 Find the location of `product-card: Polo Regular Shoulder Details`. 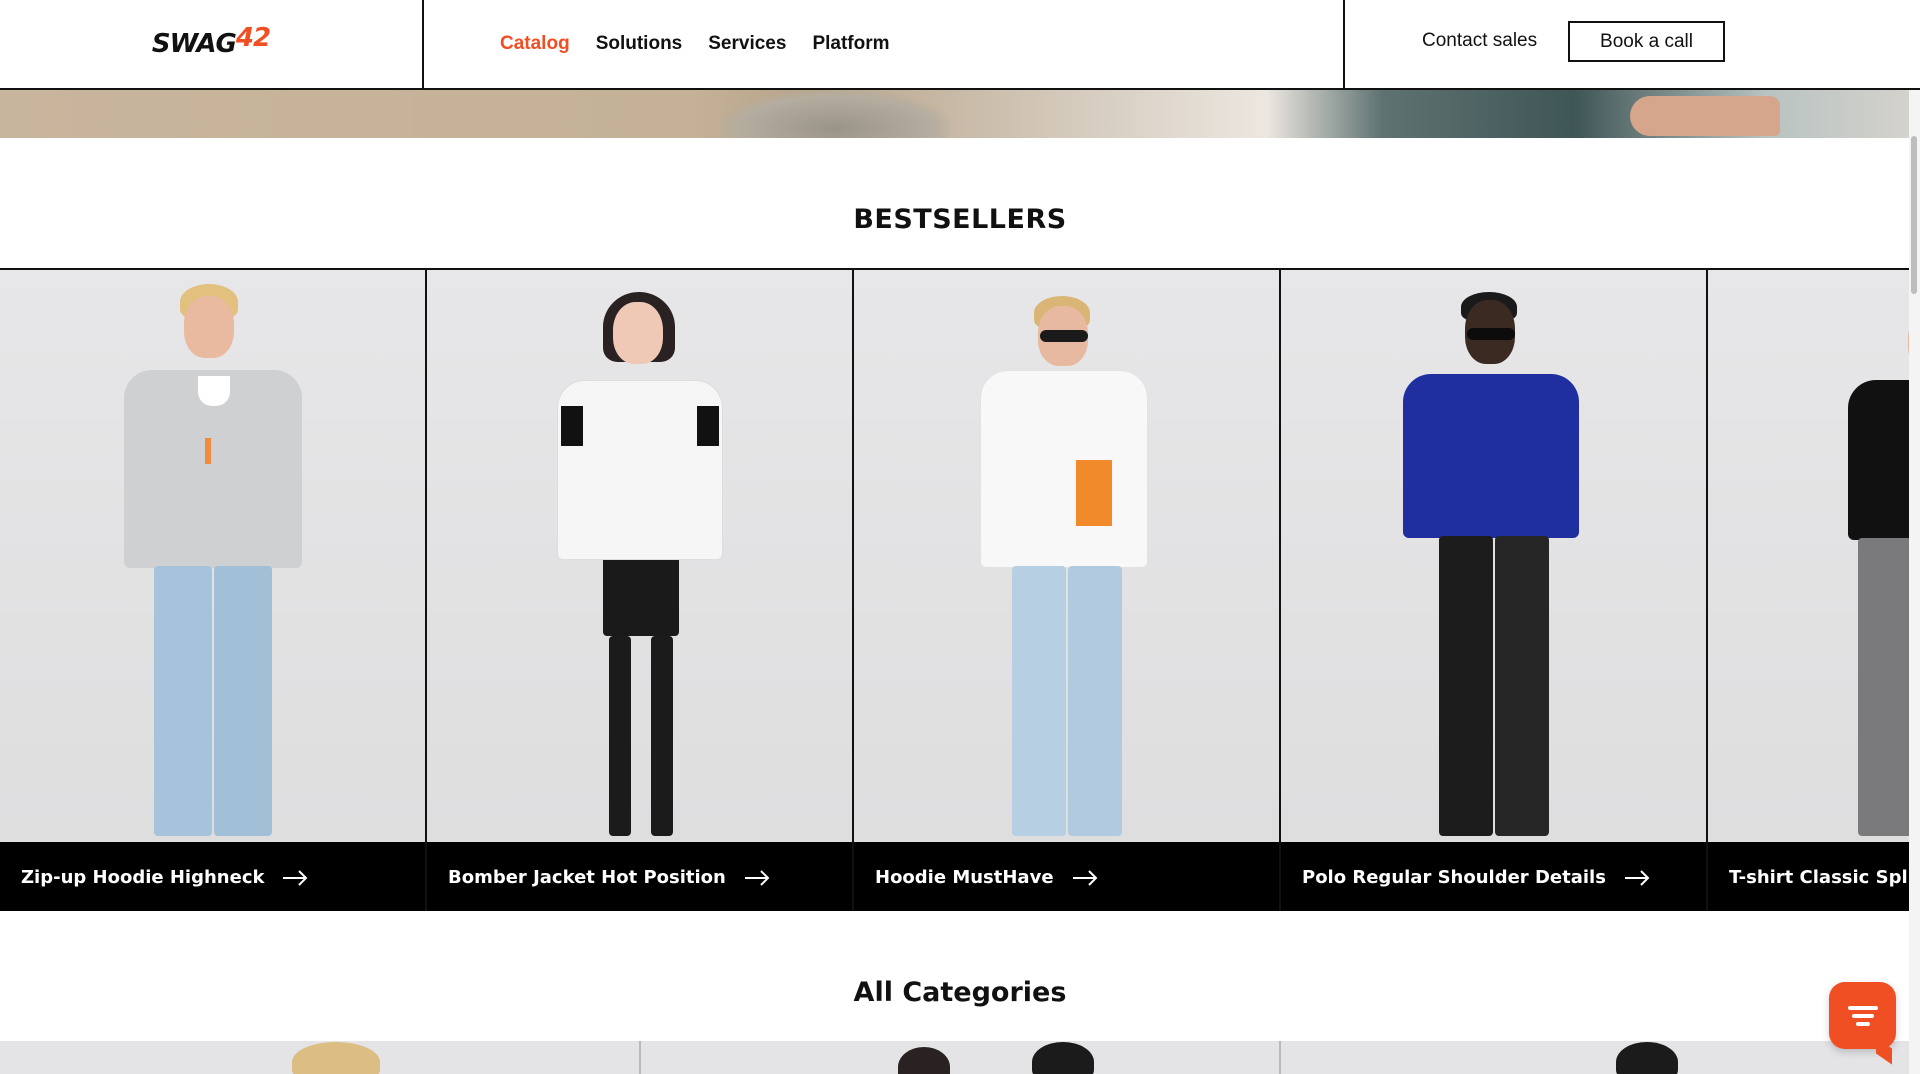

product-card: Polo Regular Shoulder Details is located at coordinates (1494, 590).